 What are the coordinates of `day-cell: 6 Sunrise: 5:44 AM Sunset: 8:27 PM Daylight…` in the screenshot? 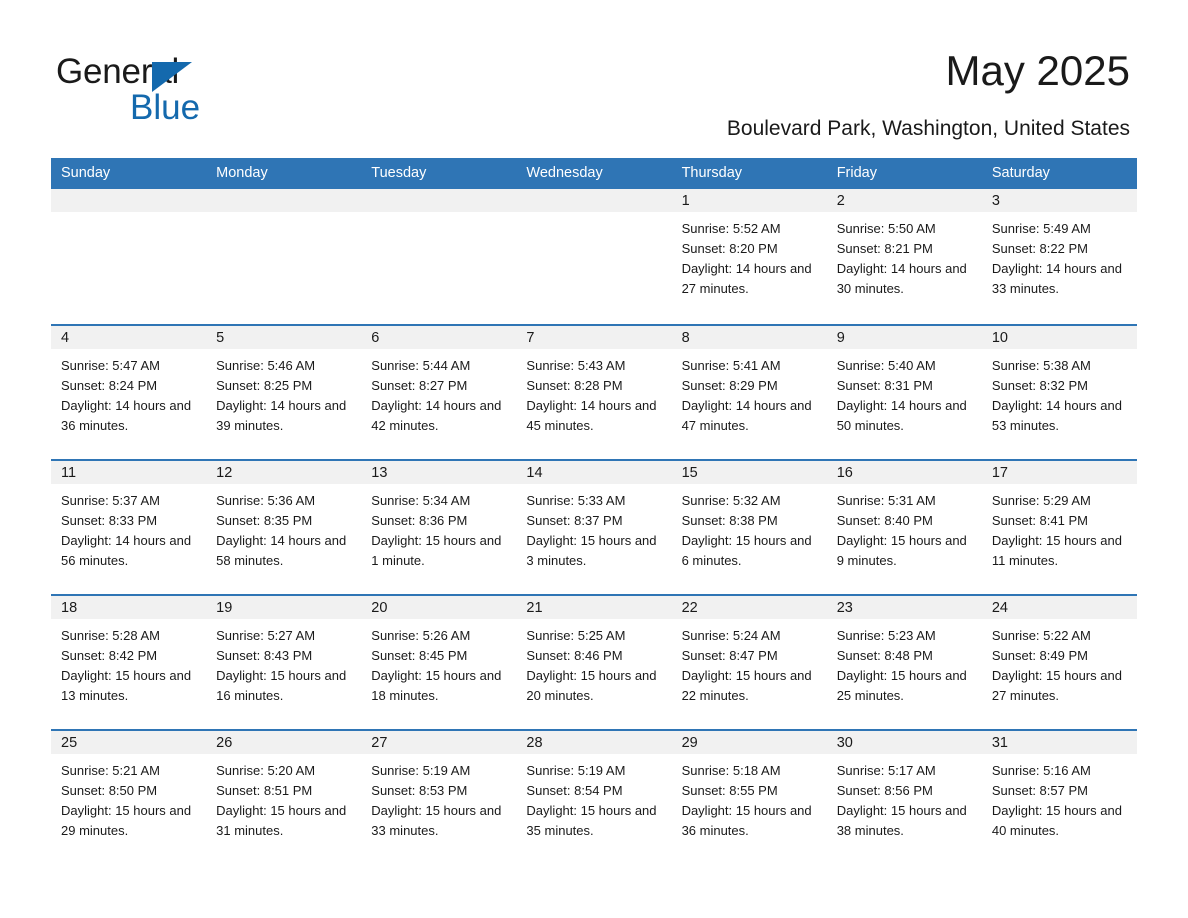 It's located at (439, 391).